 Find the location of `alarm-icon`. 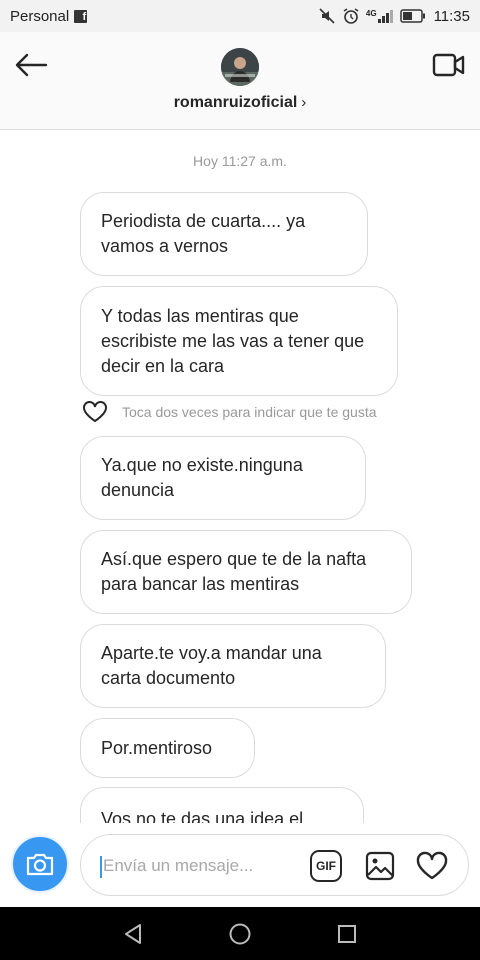

alarm-icon is located at coordinates (351, 16).